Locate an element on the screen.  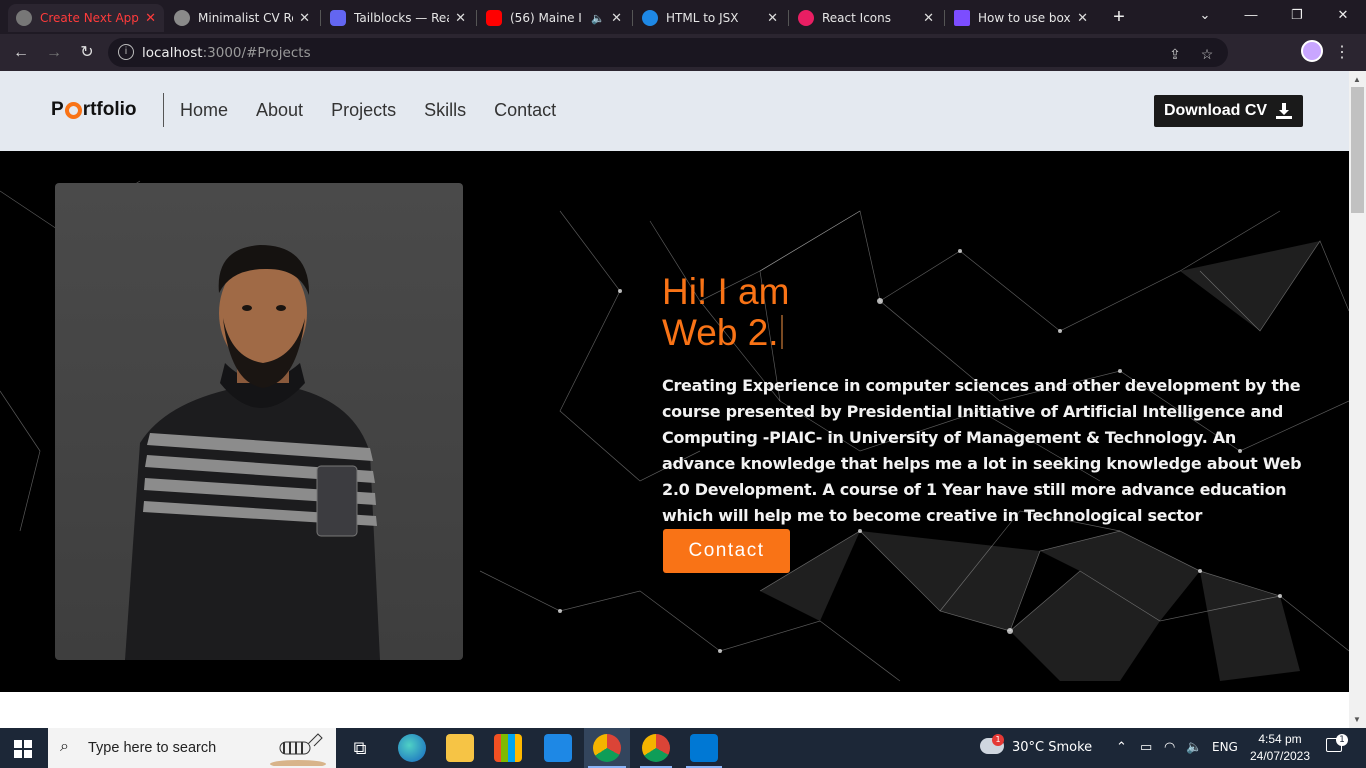
site-icon is located at coordinates (962, 18).